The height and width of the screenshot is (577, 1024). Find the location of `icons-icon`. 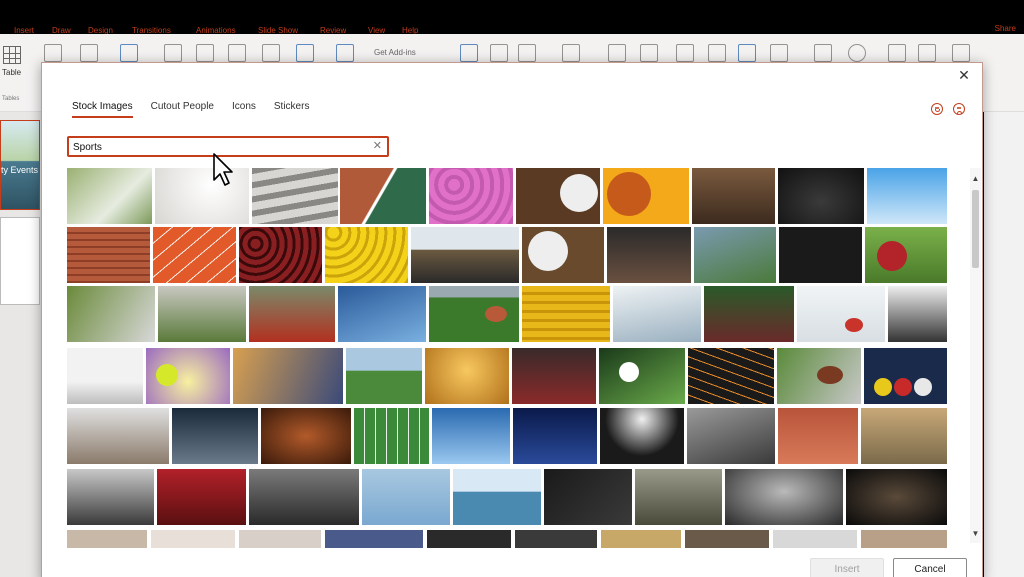

icons-icon is located at coordinates (205, 53).